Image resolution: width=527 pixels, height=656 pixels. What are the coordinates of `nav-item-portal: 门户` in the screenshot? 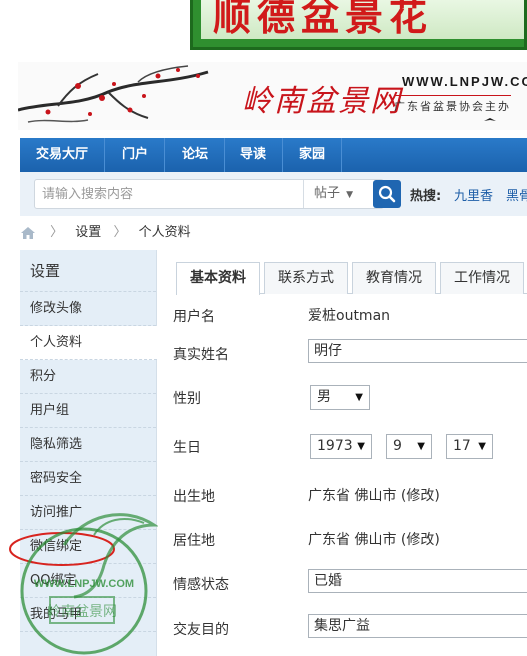 It's located at (136, 155).